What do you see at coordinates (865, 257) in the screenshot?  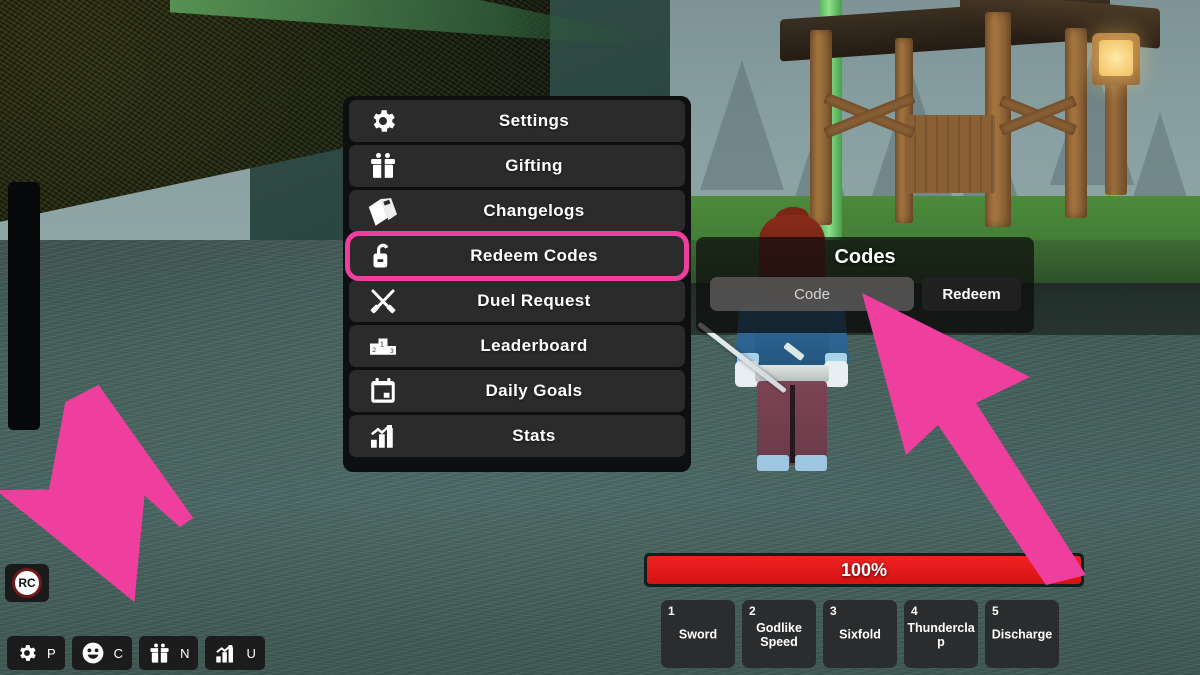 I see `codes-panel-title: Codes` at bounding box center [865, 257].